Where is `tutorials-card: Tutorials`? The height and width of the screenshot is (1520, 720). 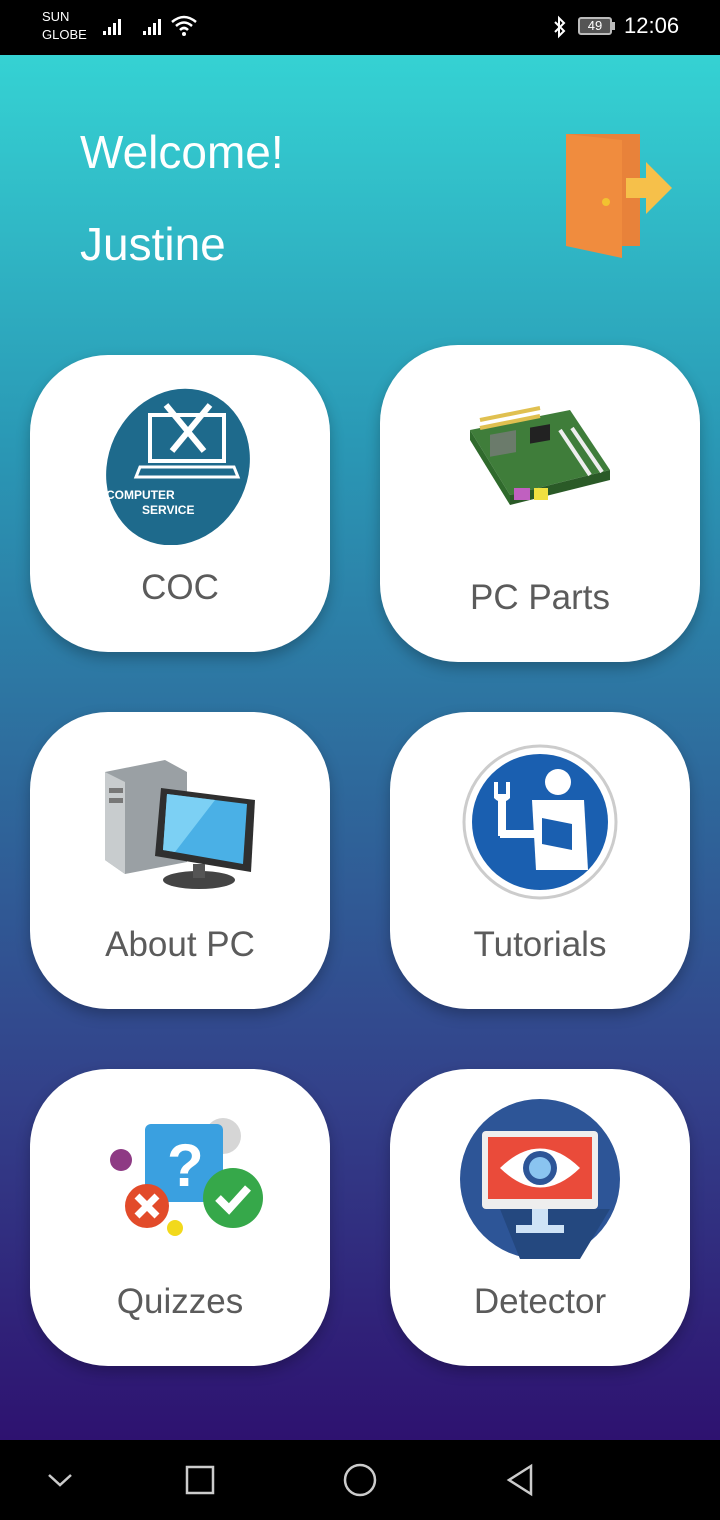
tutorials-card: Tutorials is located at coordinates (540, 860).